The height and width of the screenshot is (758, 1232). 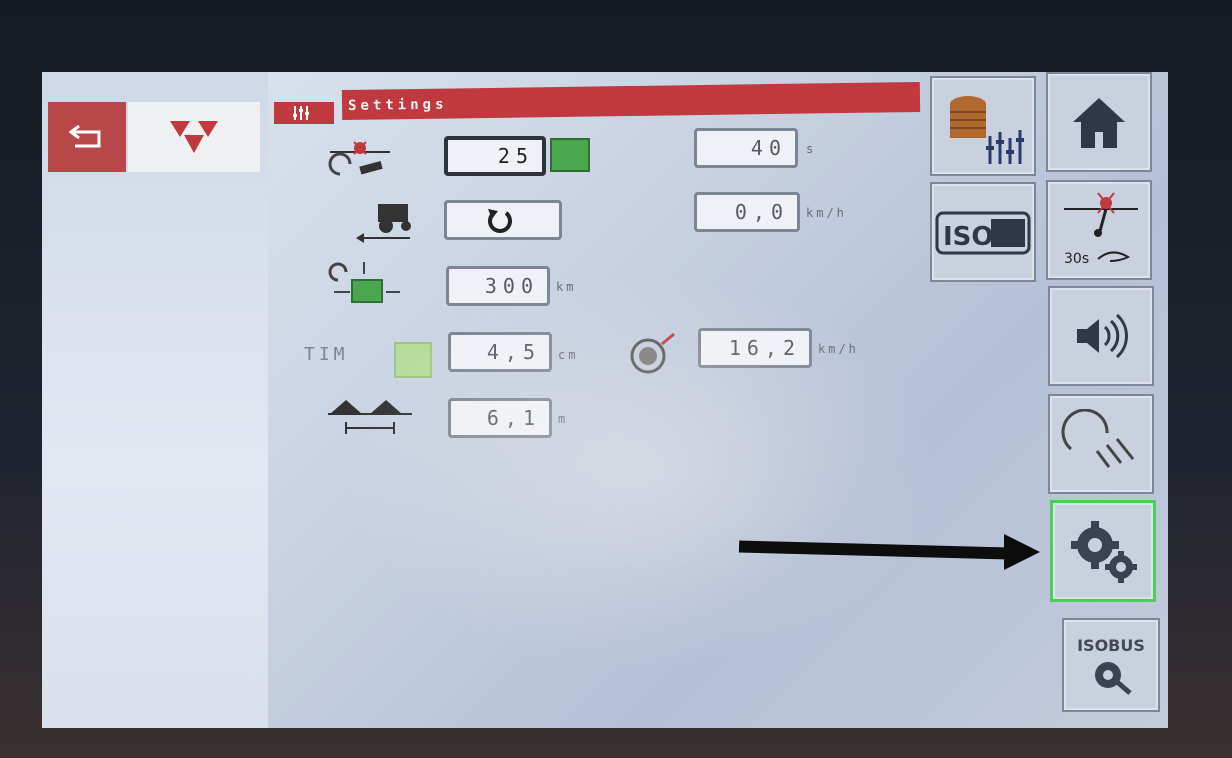 I want to click on time-unit: s, so click(x=811, y=149).